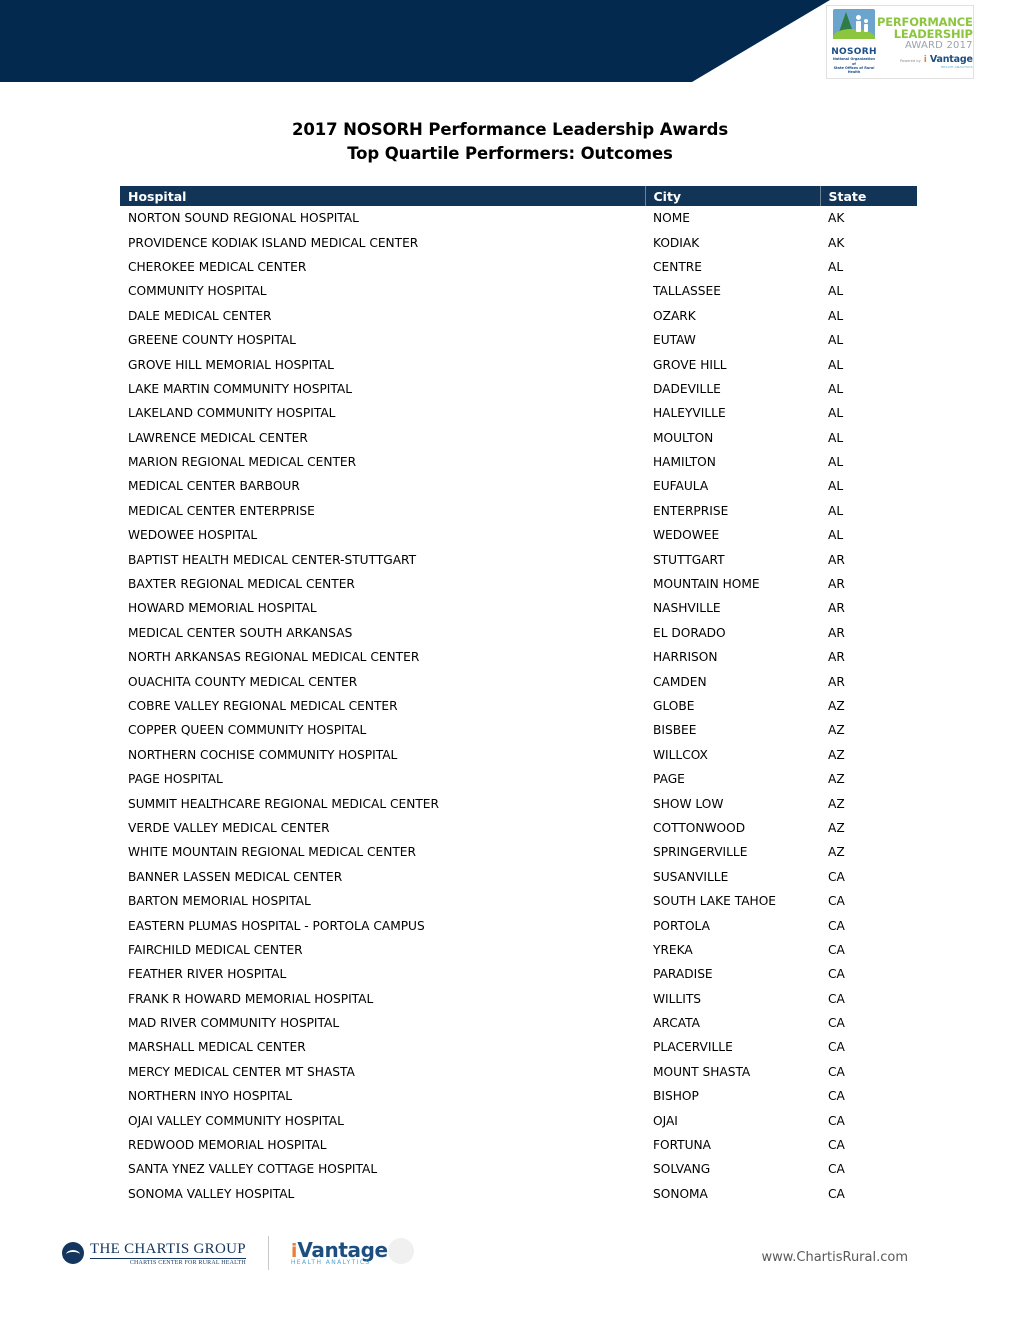 Image resolution: width=1020 pixels, height=1320 pixels. Describe the element at coordinates (836, 242) in the screenshot. I see `cell-state: AK` at that location.